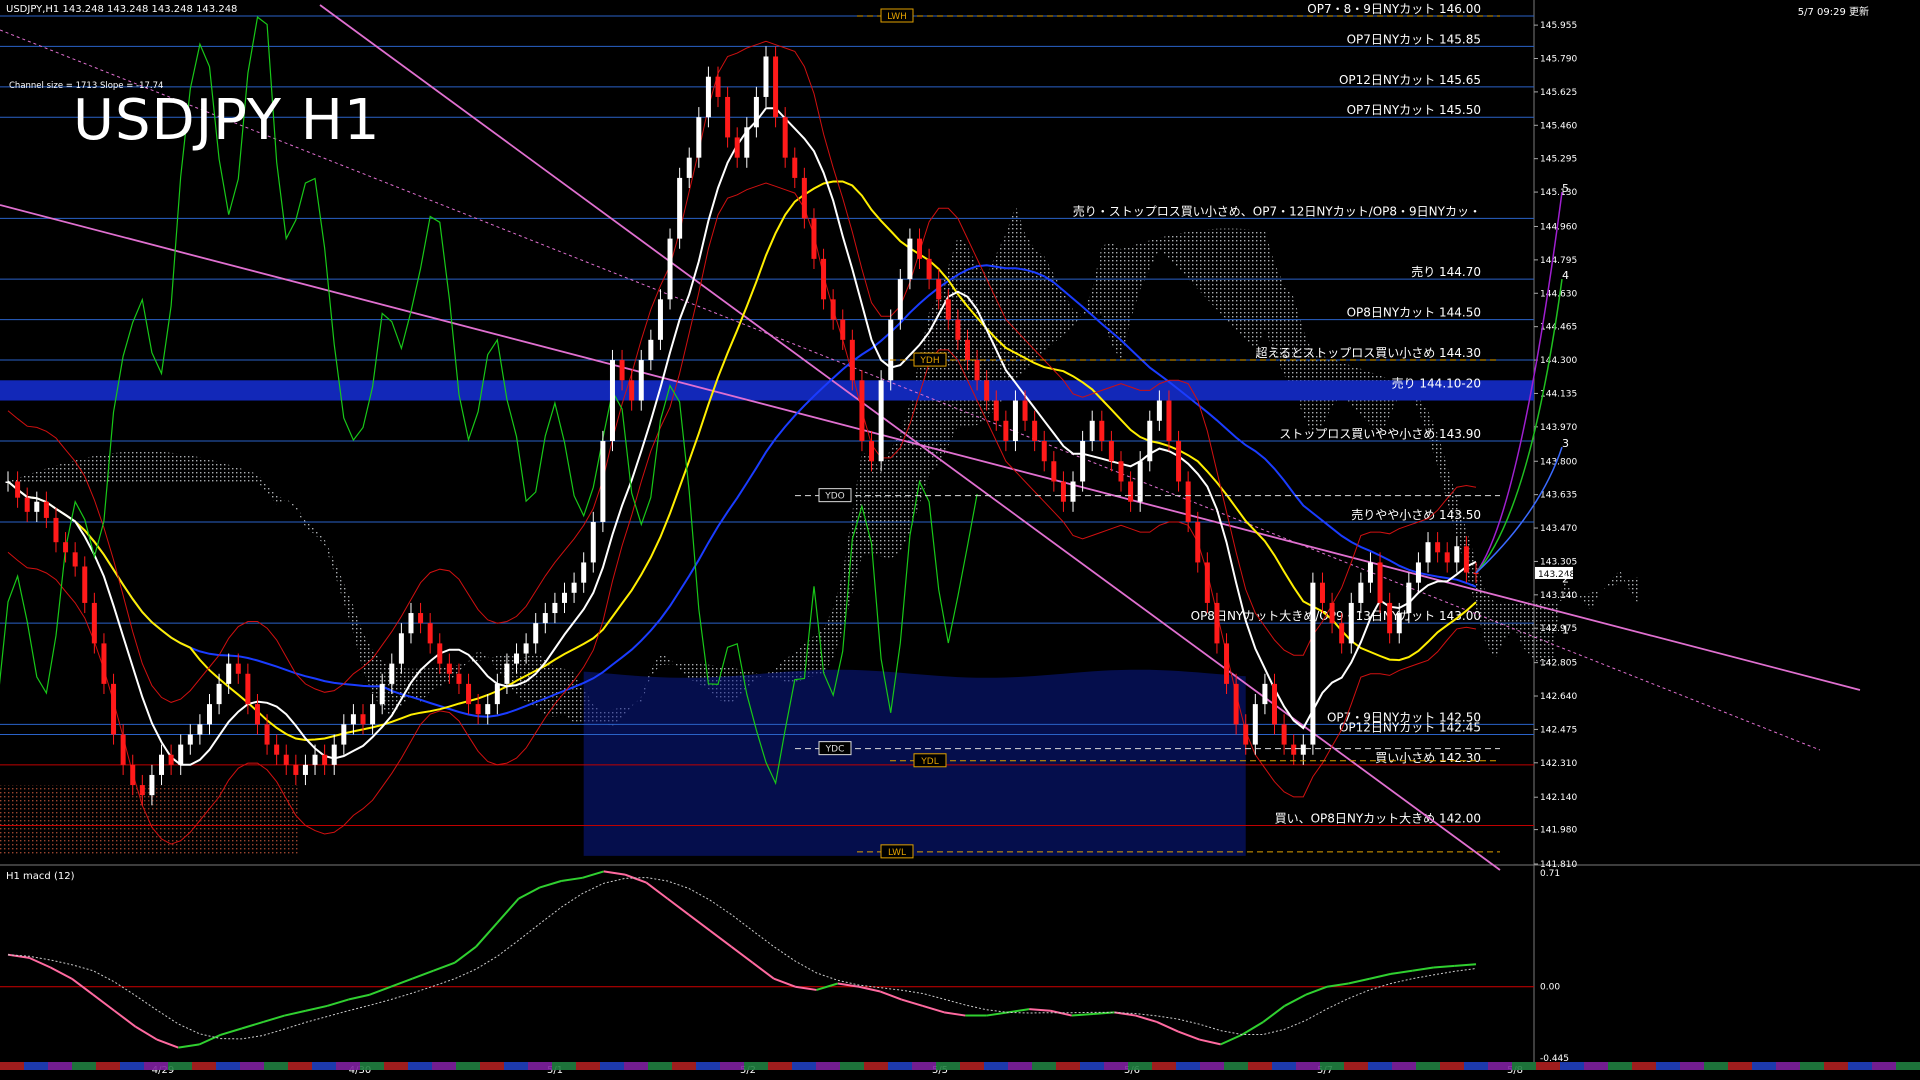 The width and height of the screenshot is (1920, 1080). What do you see at coordinates (40, 876) in the screenshot?
I see `macd-label: H1 macd (12)` at bounding box center [40, 876].